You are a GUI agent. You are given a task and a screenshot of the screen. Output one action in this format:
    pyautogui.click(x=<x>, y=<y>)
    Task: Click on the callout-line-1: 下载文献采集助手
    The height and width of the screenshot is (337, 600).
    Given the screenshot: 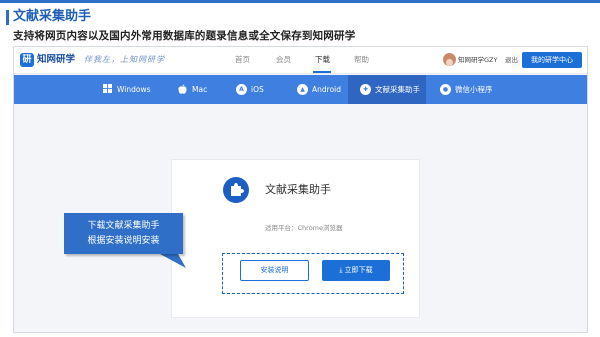 What is the action you would take?
    pyautogui.click(x=123, y=226)
    